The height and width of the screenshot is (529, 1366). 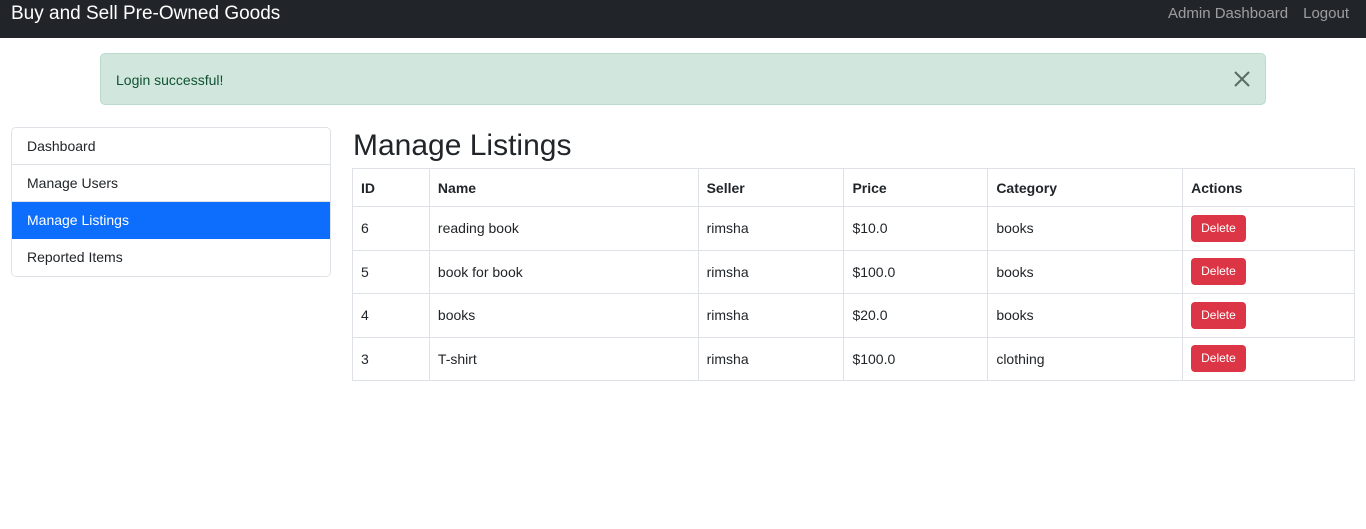 What do you see at coordinates (391, 187) in the screenshot?
I see `header-id: ID` at bounding box center [391, 187].